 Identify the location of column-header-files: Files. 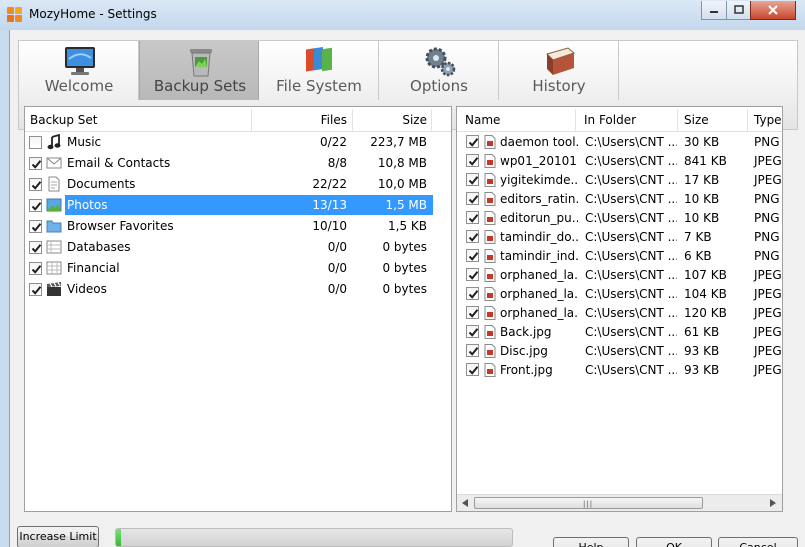
(299, 120).